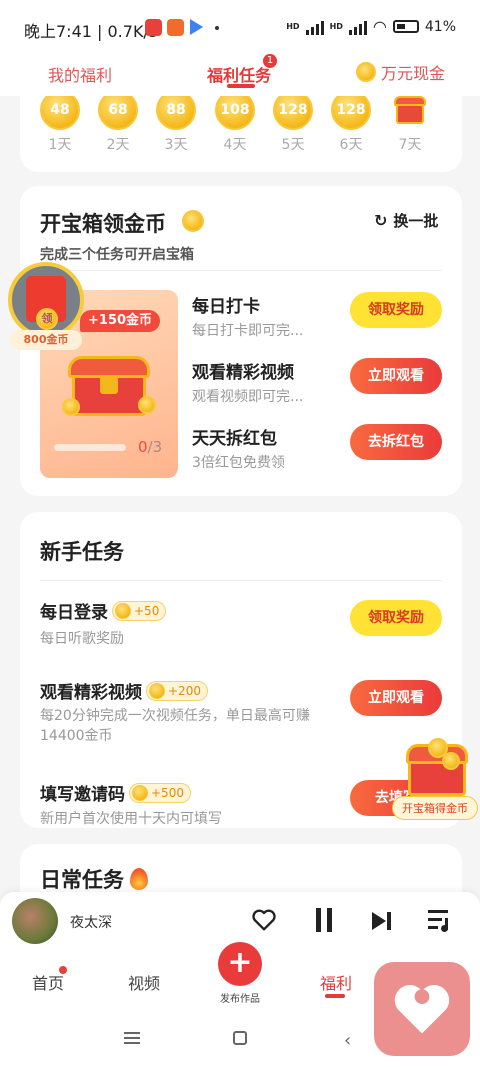  Describe the element at coordinates (103, 224) in the screenshot. I see `treasure-title: 开宝箱领金币` at that location.